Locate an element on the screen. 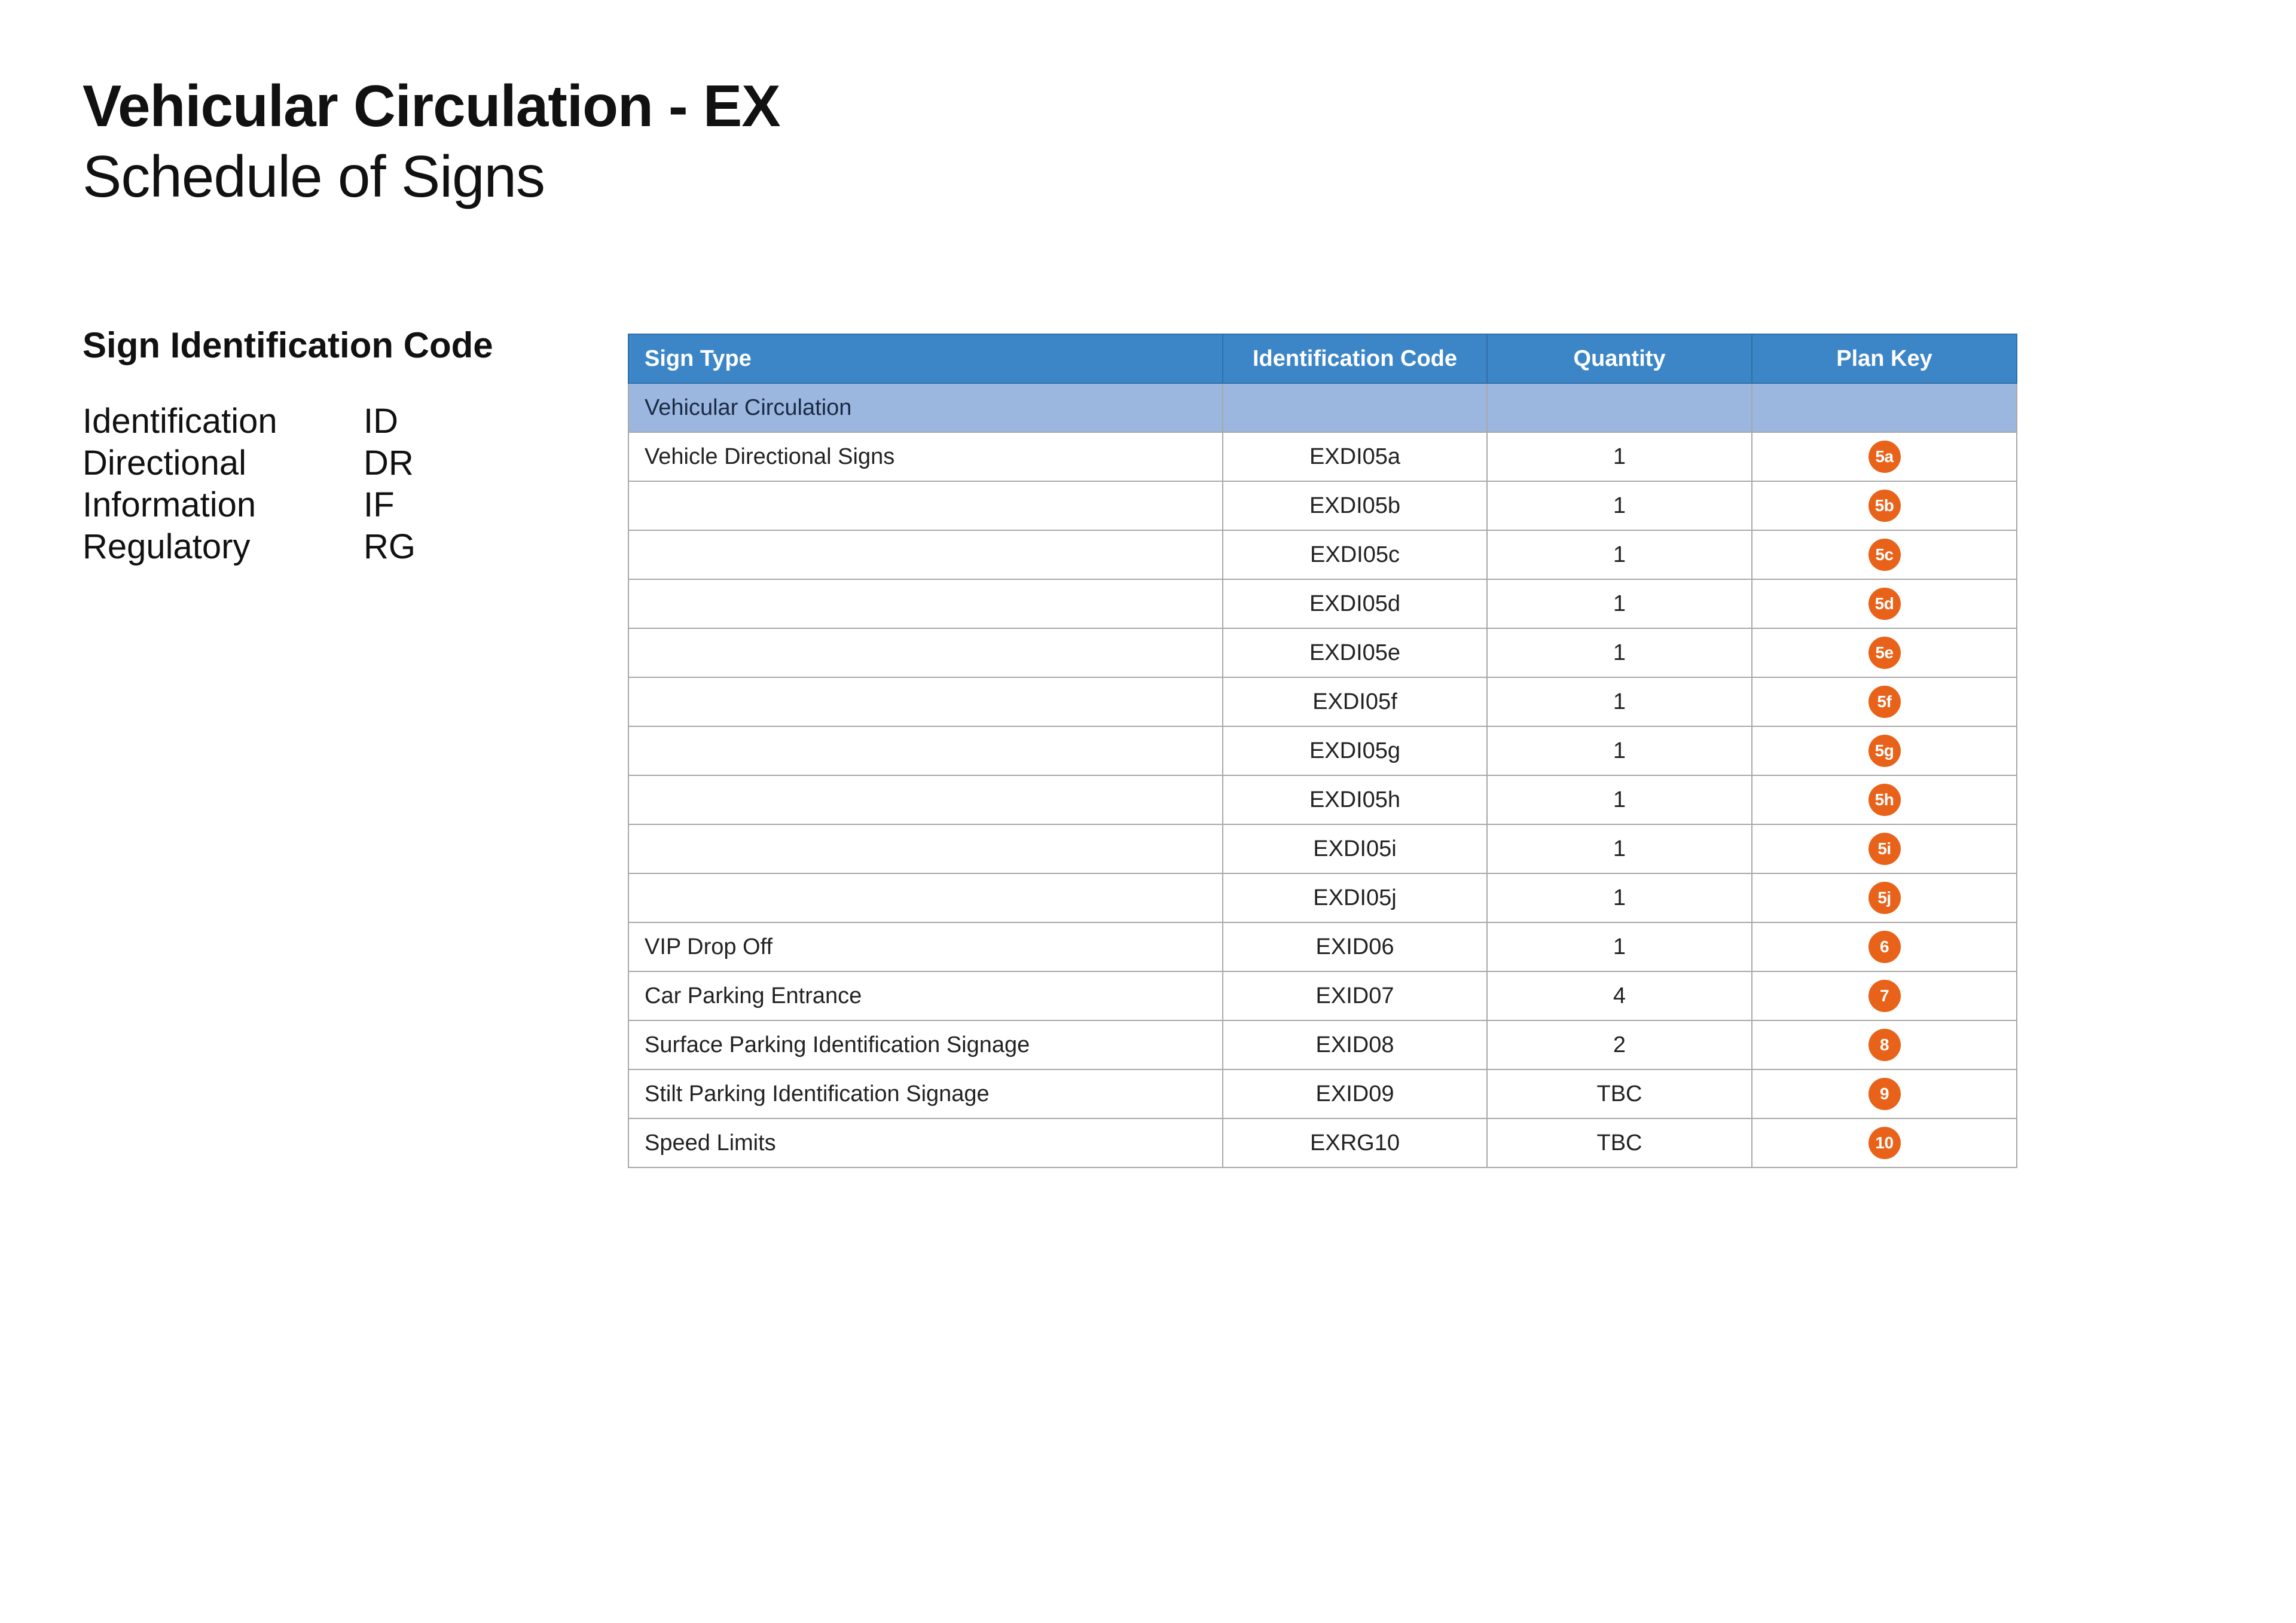  table-row: Car Parking Entrance EXID07 4 7 is located at coordinates (1322, 996).